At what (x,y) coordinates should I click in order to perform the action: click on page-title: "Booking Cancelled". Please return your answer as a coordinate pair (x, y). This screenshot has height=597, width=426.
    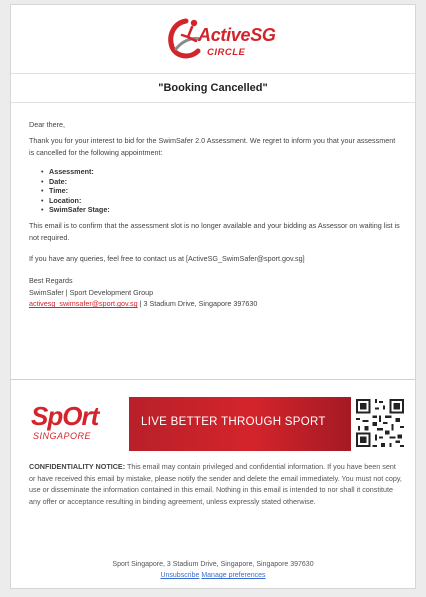
    Looking at the image, I should click on (213, 88).